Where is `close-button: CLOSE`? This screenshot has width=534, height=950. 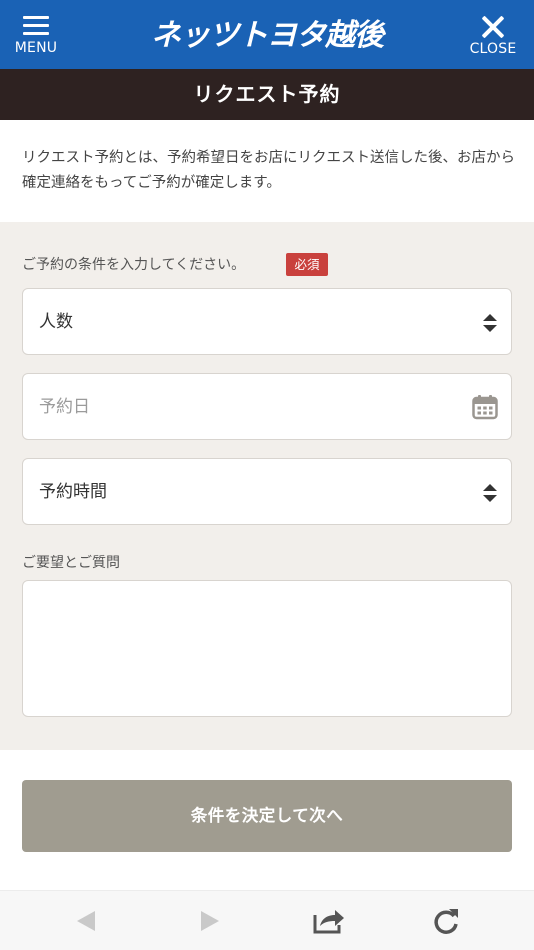 close-button: CLOSE is located at coordinates (493, 38).